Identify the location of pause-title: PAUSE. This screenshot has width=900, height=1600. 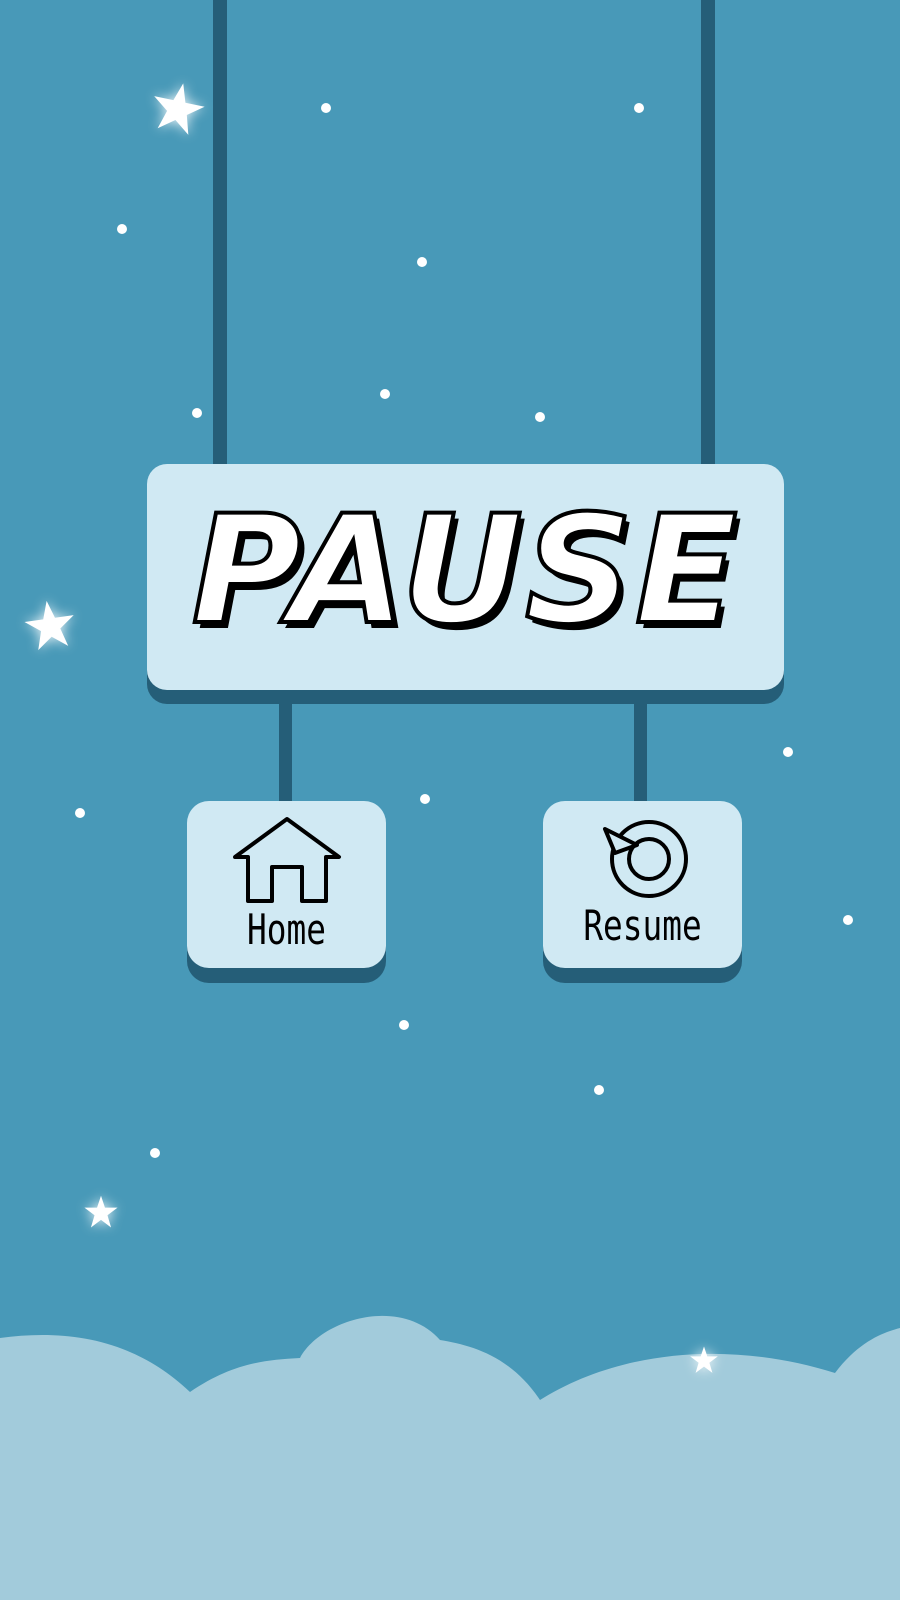
(465, 571).